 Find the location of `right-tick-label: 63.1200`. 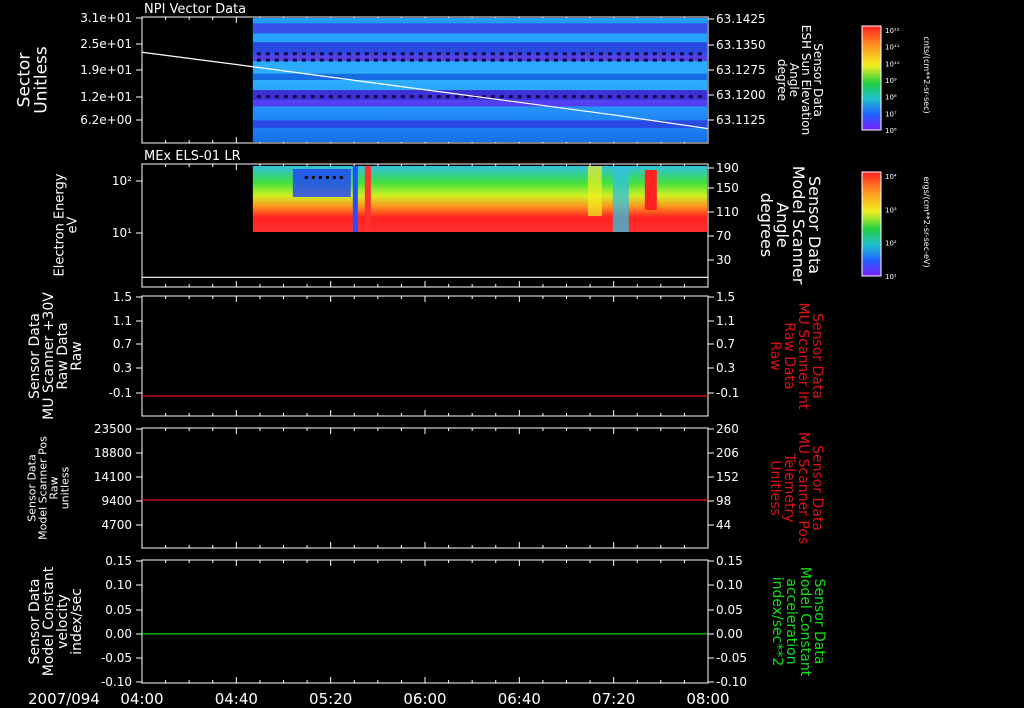

right-tick-label: 63.1200 is located at coordinates (741, 95).